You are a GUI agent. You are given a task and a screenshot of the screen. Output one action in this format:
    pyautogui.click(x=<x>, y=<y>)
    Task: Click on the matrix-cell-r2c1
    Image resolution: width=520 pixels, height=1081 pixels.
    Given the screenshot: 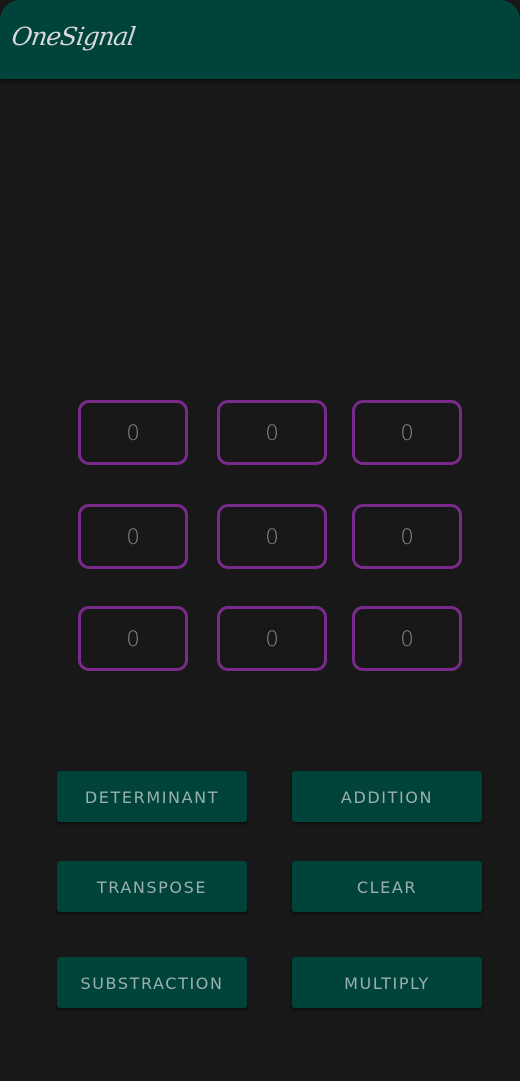 What is the action you would take?
    pyautogui.click(x=133, y=536)
    